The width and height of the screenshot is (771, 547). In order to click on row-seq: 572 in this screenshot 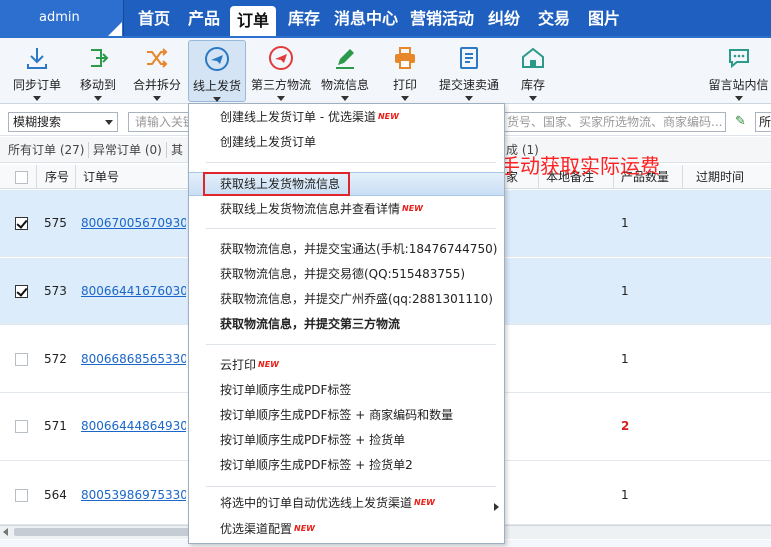, I will do `click(55, 359)`.